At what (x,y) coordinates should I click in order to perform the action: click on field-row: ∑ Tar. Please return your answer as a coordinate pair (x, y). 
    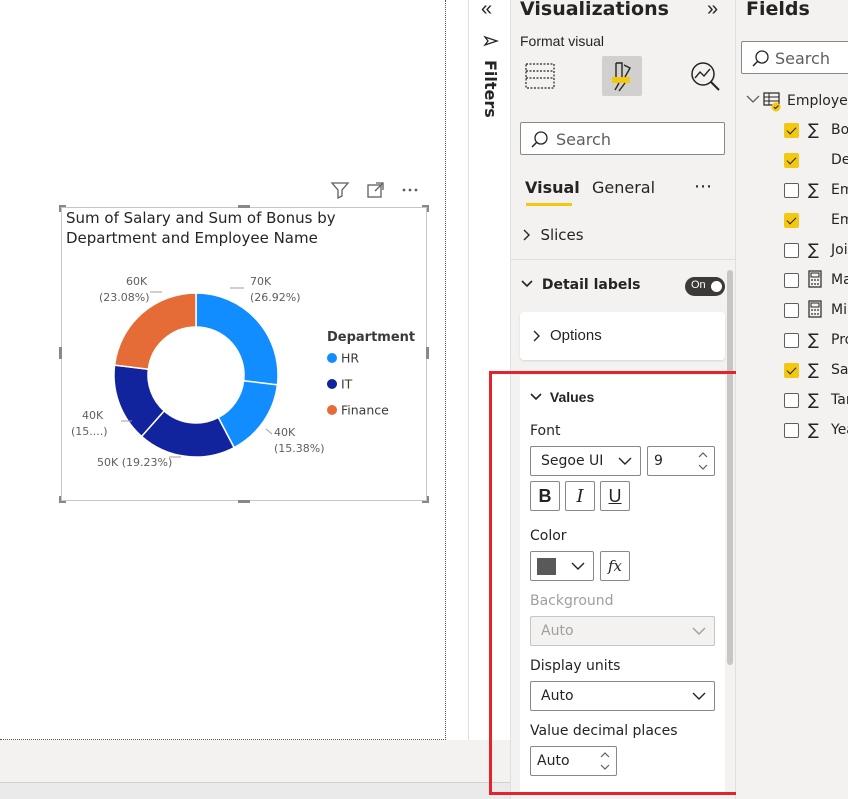
    Looking at the image, I should click on (816, 400).